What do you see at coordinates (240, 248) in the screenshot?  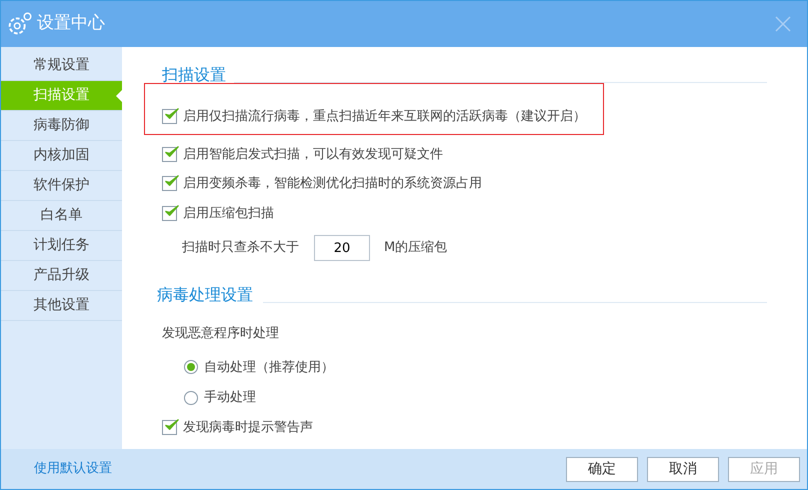 I see `size-limit-label: 扫描时只查杀不大于` at bounding box center [240, 248].